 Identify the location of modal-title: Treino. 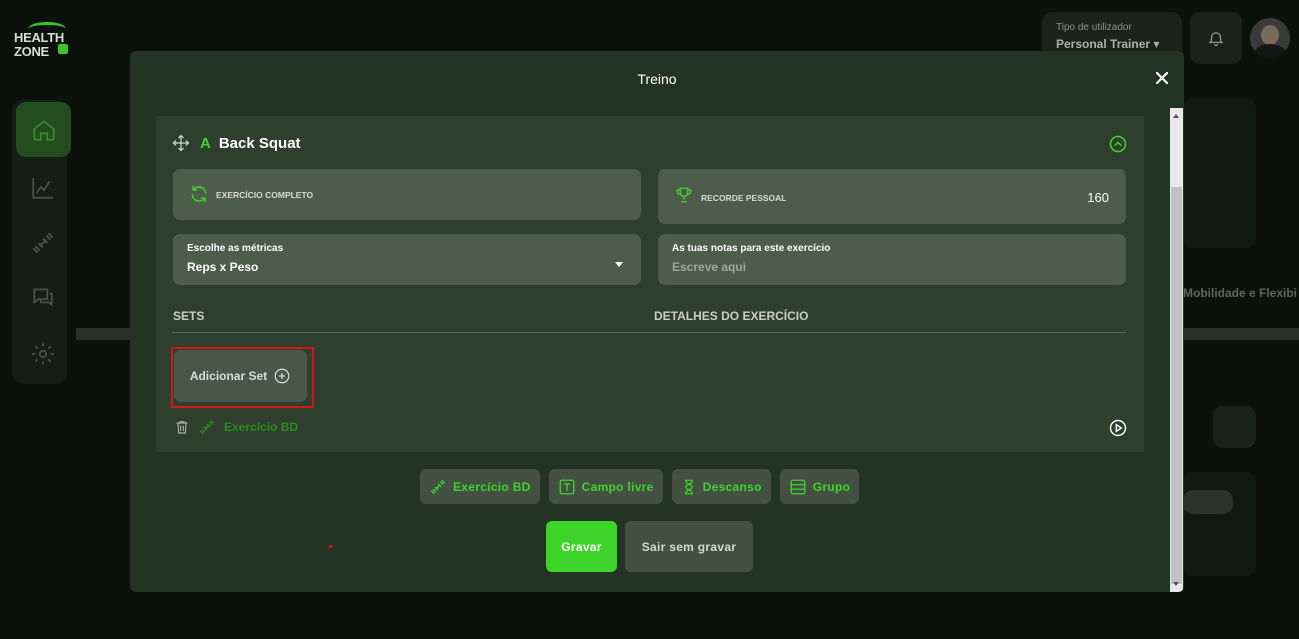
(657, 79).